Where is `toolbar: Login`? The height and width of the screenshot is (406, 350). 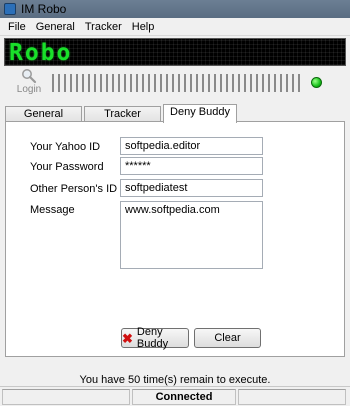
toolbar: Login is located at coordinates (175, 85).